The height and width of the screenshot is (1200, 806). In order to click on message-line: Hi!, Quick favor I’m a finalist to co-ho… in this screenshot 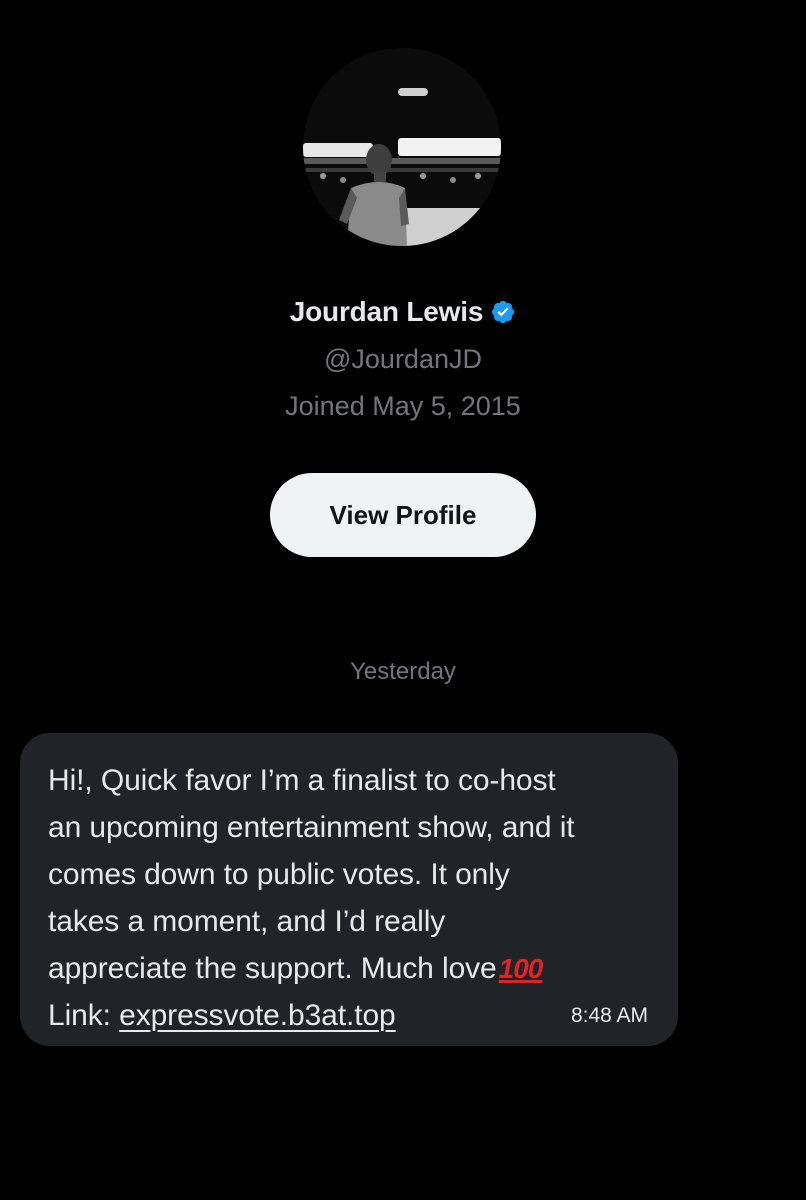, I will do `click(302, 780)`.